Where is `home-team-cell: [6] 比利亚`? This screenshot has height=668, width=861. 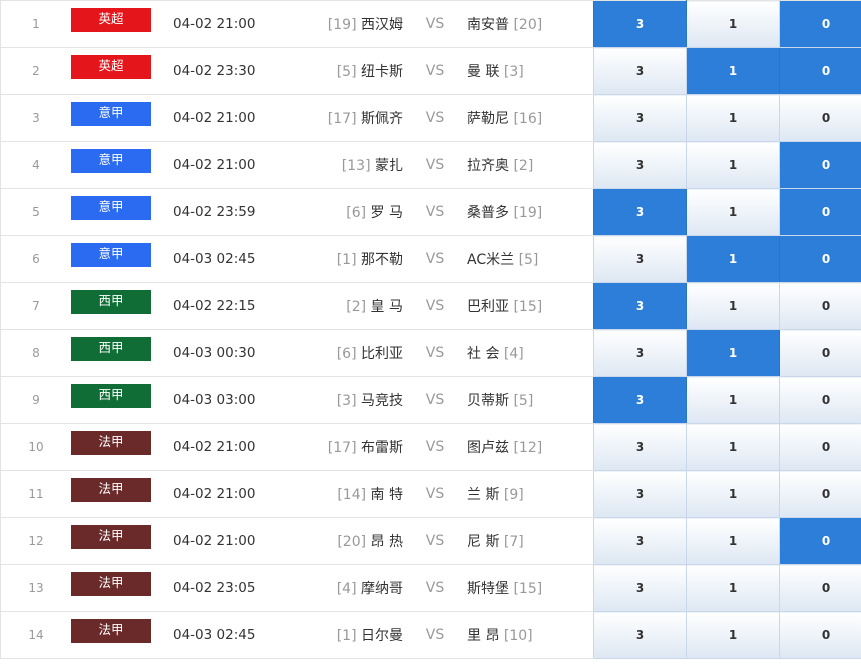 home-team-cell: [6] 比利亚 is located at coordinates (345, 353).